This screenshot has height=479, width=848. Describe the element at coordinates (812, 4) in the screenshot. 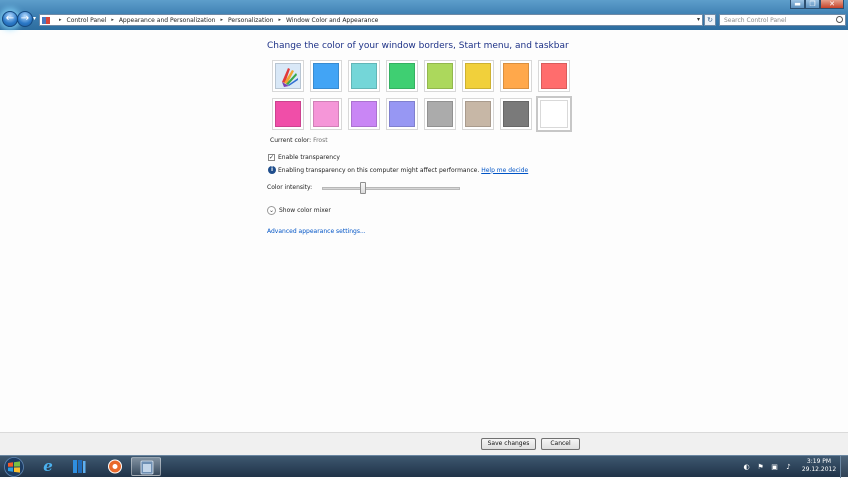

I see `maximize-button: ❐` at that location.